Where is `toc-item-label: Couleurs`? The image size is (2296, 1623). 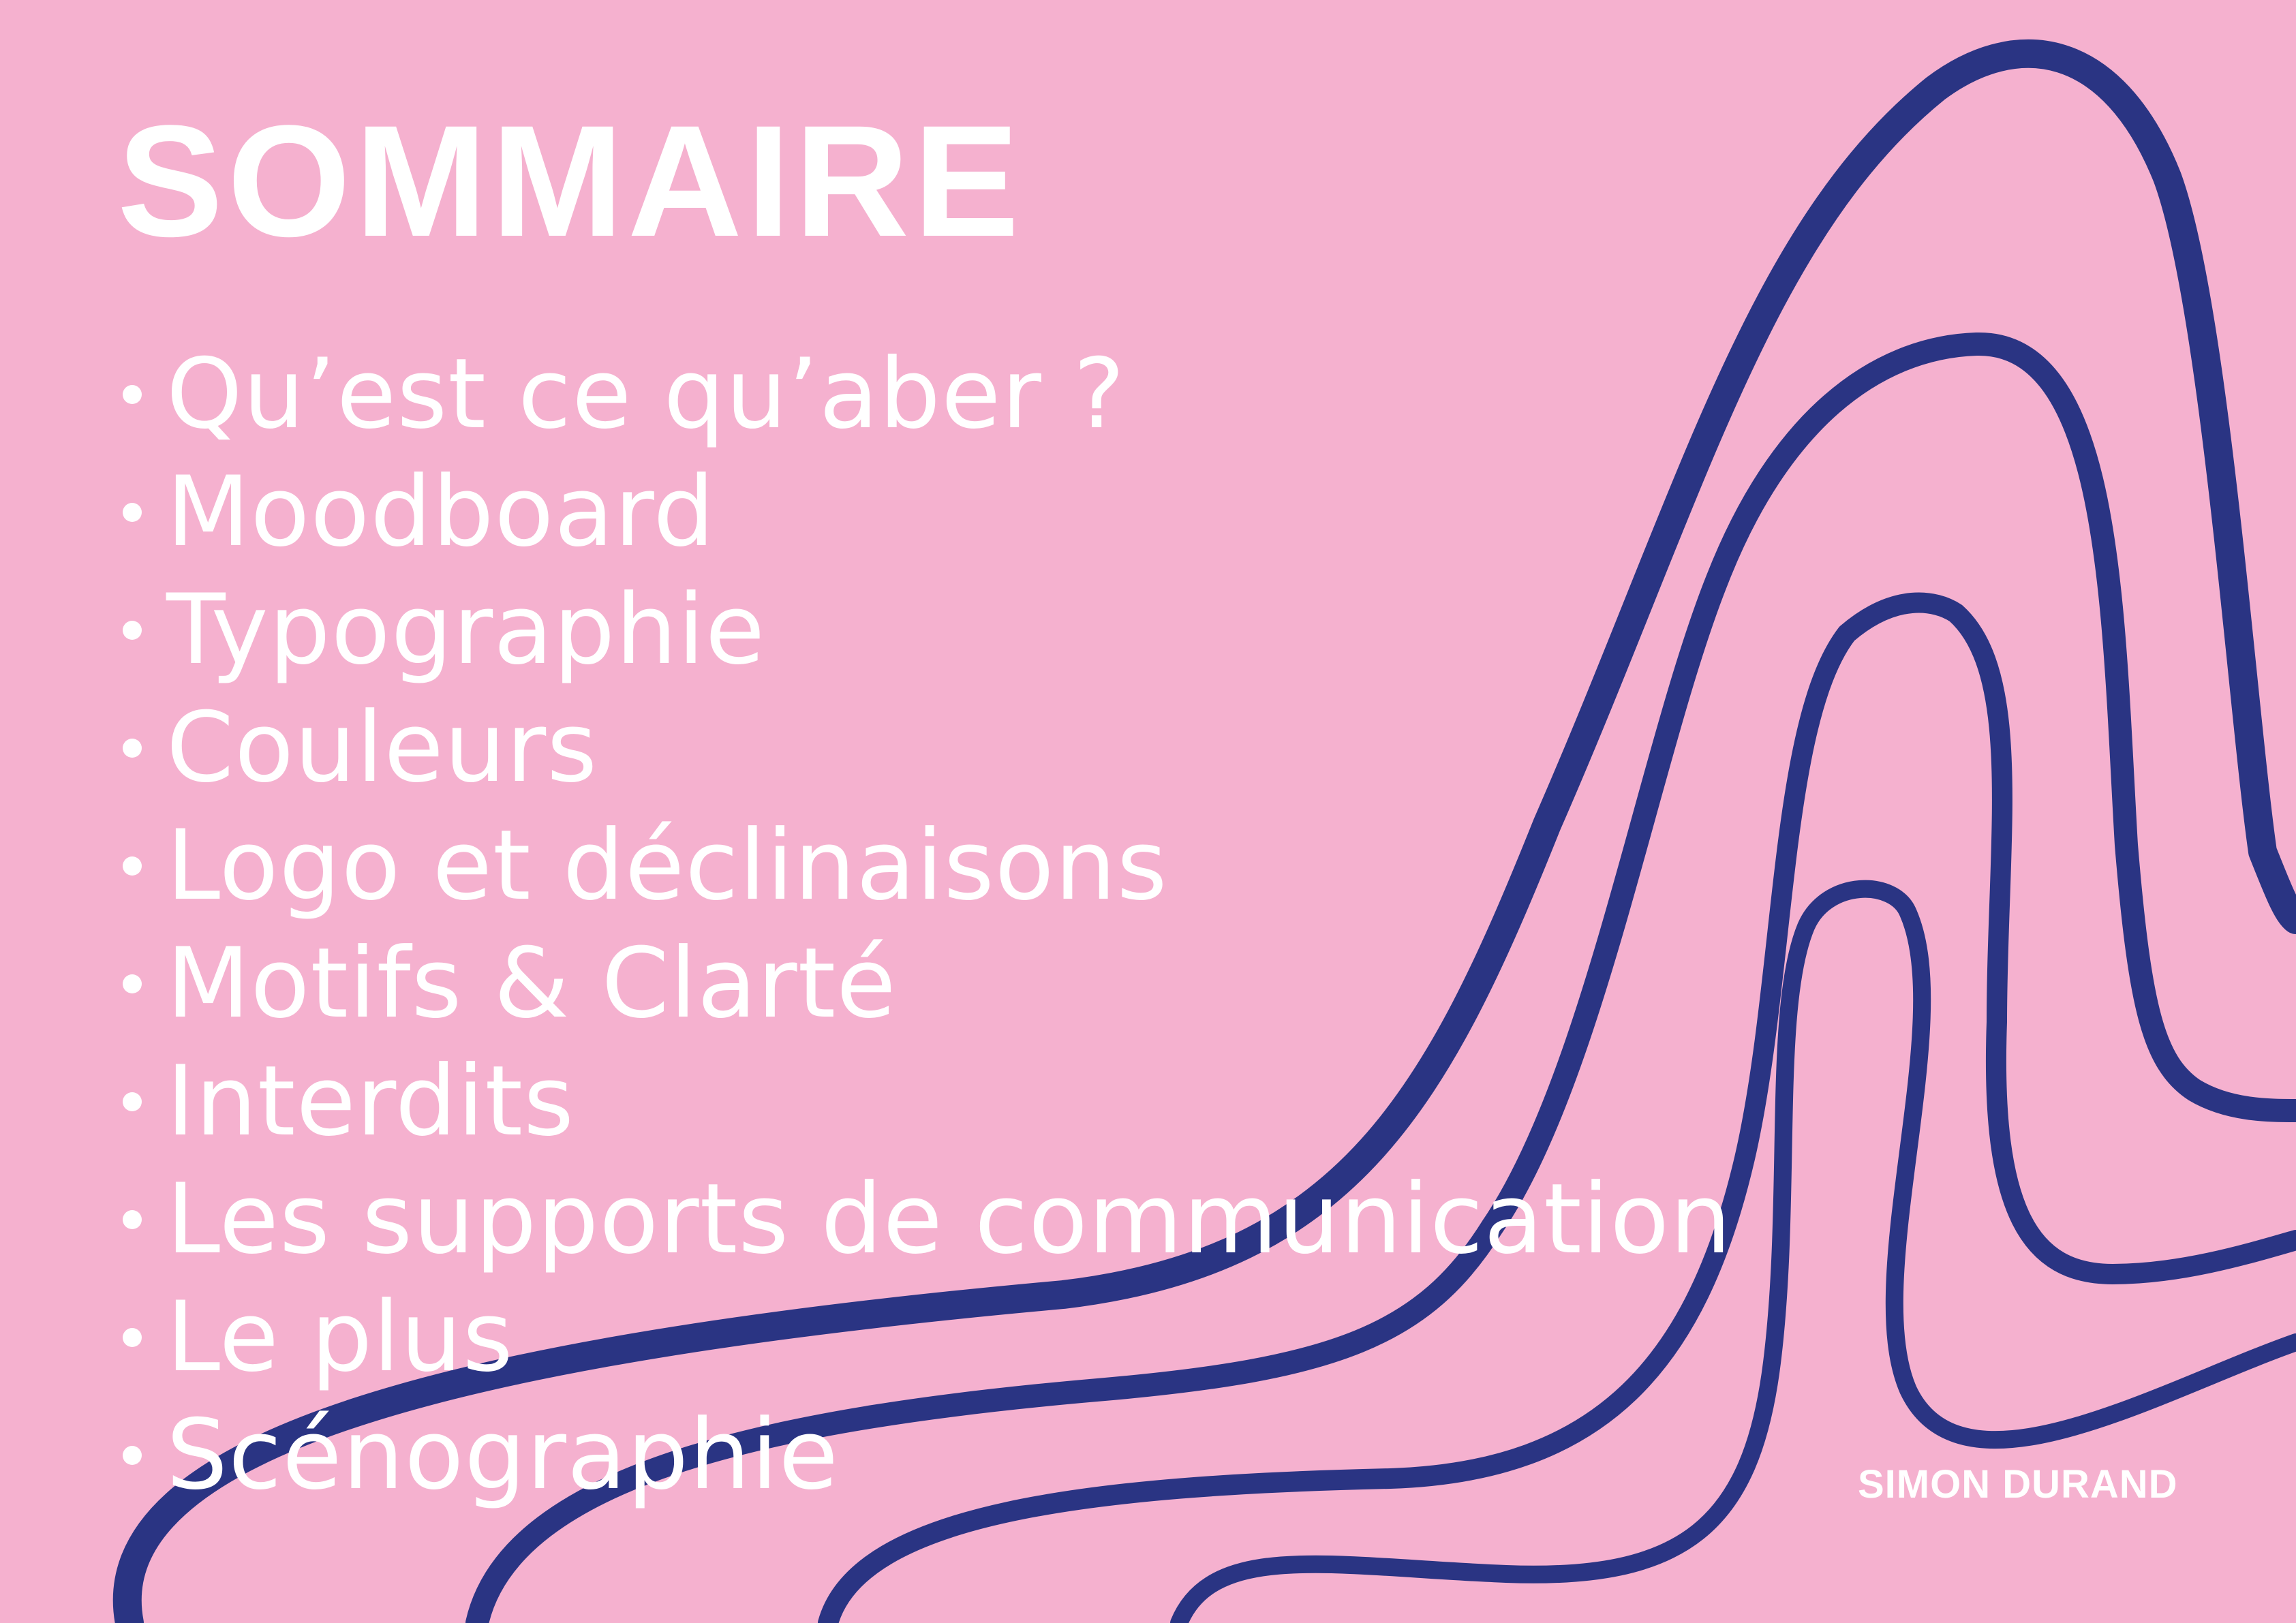
toc-item-label: Couleurs is located at coordinates (382, 747).